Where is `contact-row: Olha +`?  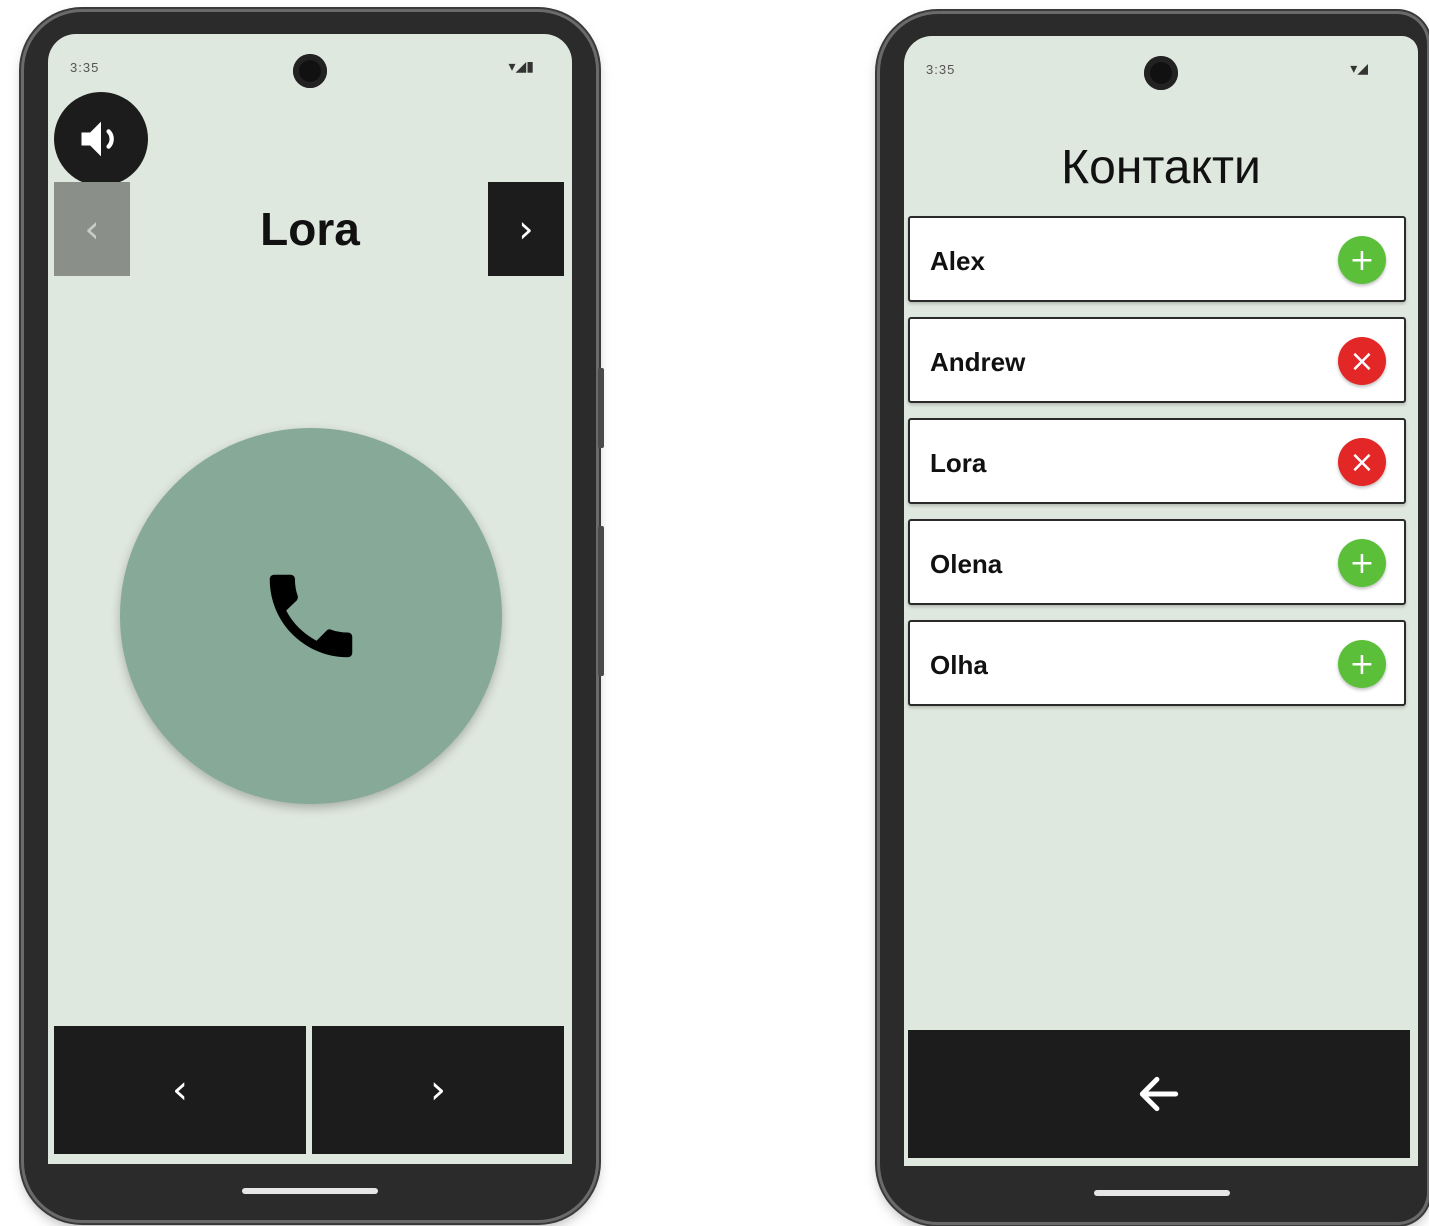 contact-row: Olha + is located at coordinates (1157, 663).